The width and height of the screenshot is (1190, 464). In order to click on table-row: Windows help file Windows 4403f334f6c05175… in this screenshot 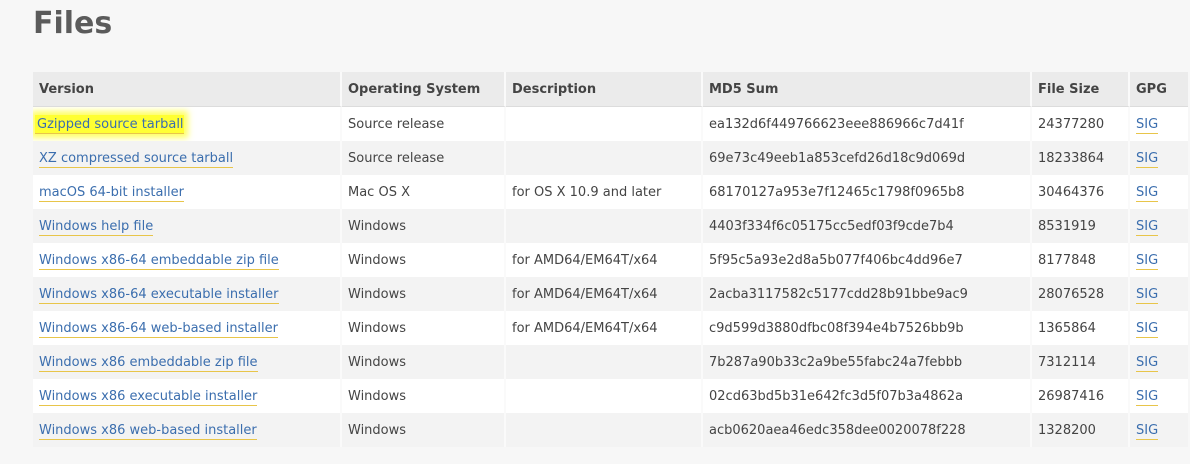, I will do `click(610, 226)`.